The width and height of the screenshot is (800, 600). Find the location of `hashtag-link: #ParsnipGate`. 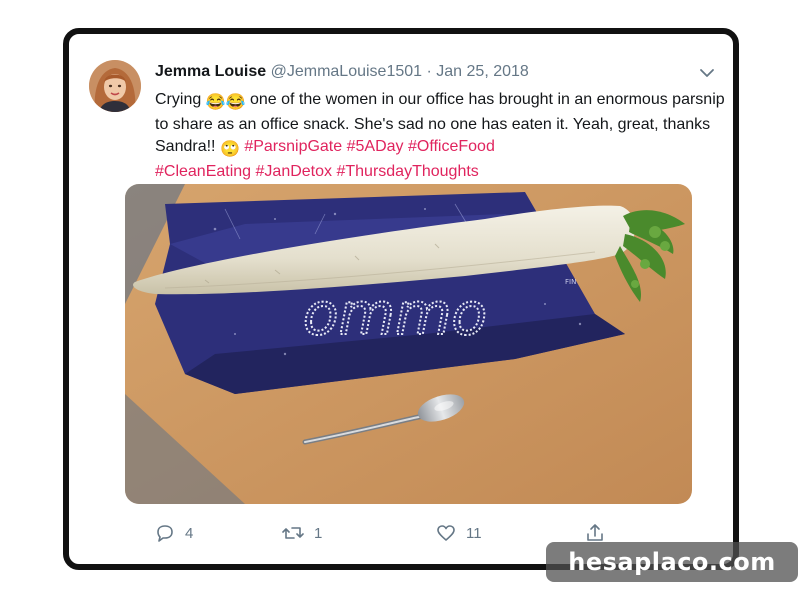

hashtag-link: #ParsnipGate is located at coordinates (293, 146).